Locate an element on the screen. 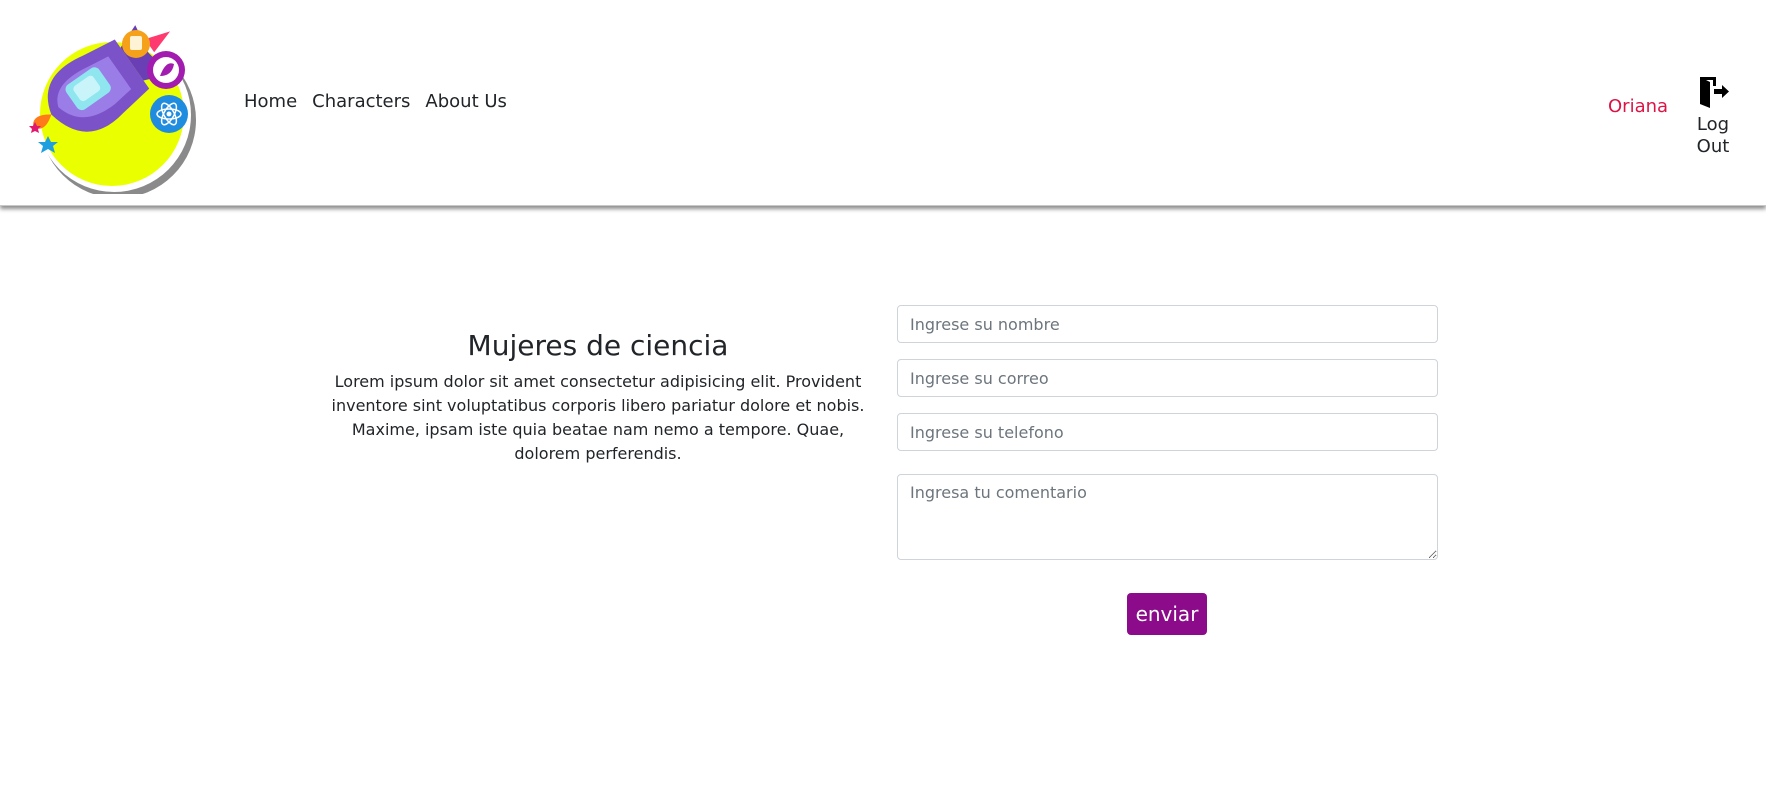 This screenshot has height=786, width=1766. nav-link-home: Home is located at coordinates (270, 102).